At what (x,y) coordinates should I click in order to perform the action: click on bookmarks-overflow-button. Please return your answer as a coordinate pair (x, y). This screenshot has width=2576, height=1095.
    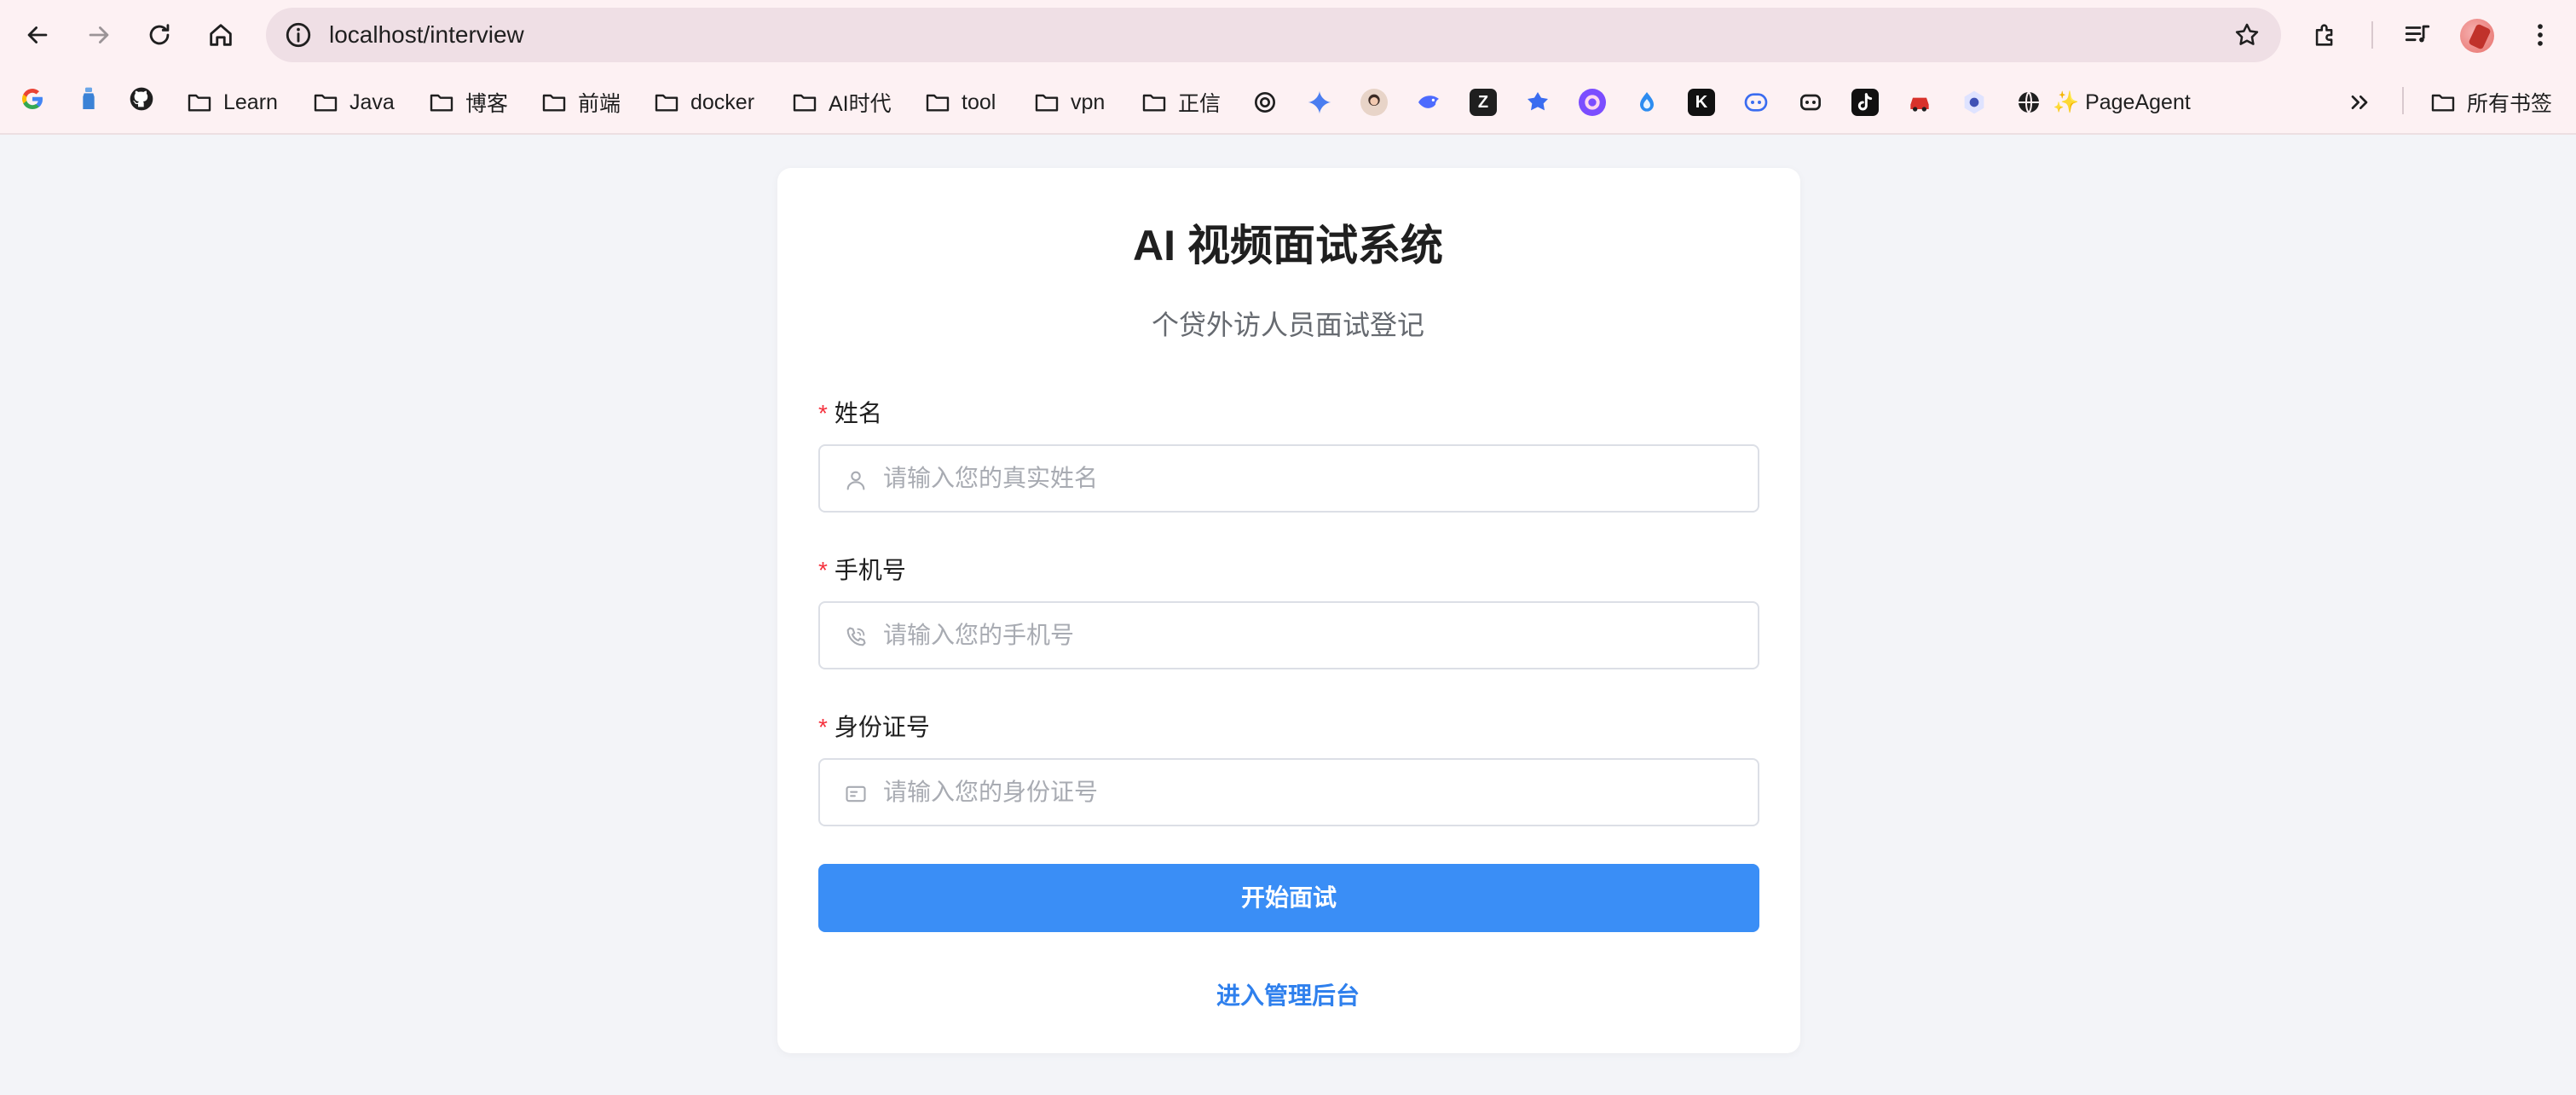
    Looking at the image, I should click on (2359, 103).